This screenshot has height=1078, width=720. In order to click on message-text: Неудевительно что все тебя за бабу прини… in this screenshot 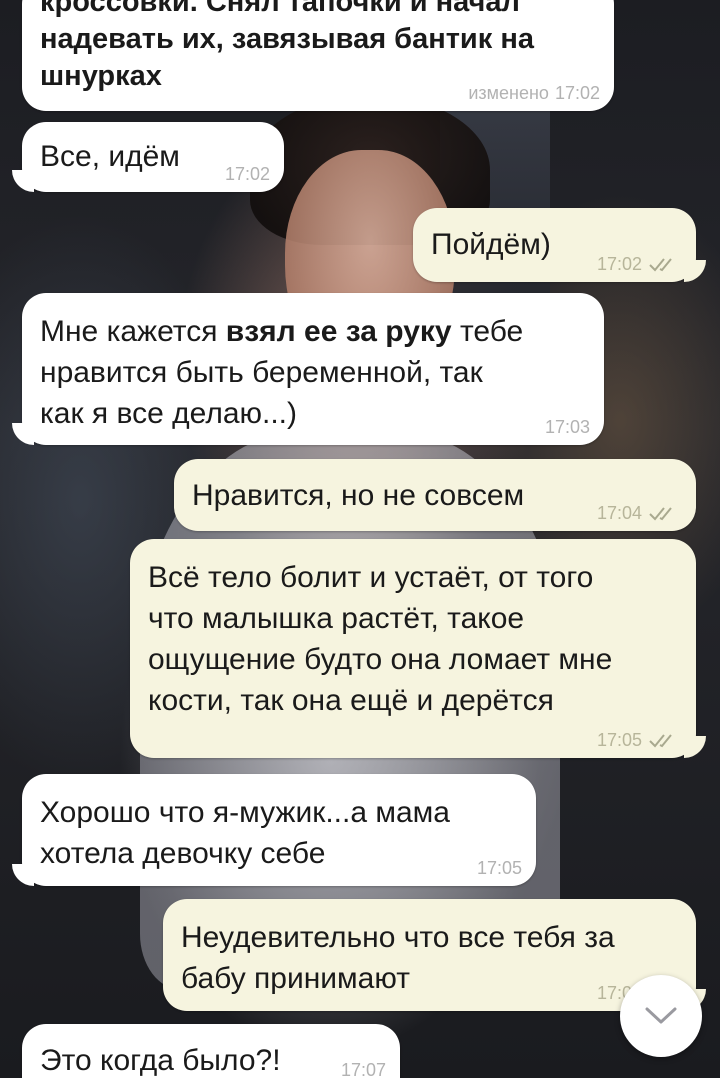, I will do `click(398, 958)`.